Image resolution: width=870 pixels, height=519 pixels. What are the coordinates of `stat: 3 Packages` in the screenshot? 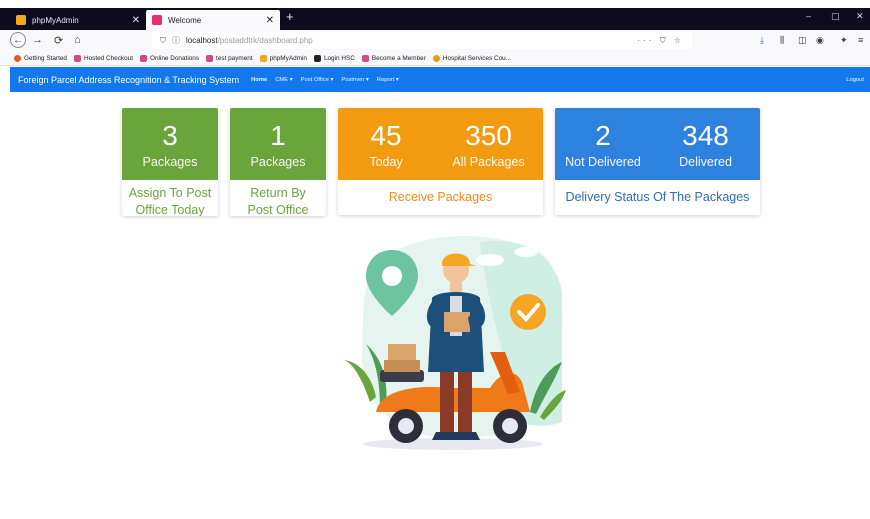 It's located at (170, 144).